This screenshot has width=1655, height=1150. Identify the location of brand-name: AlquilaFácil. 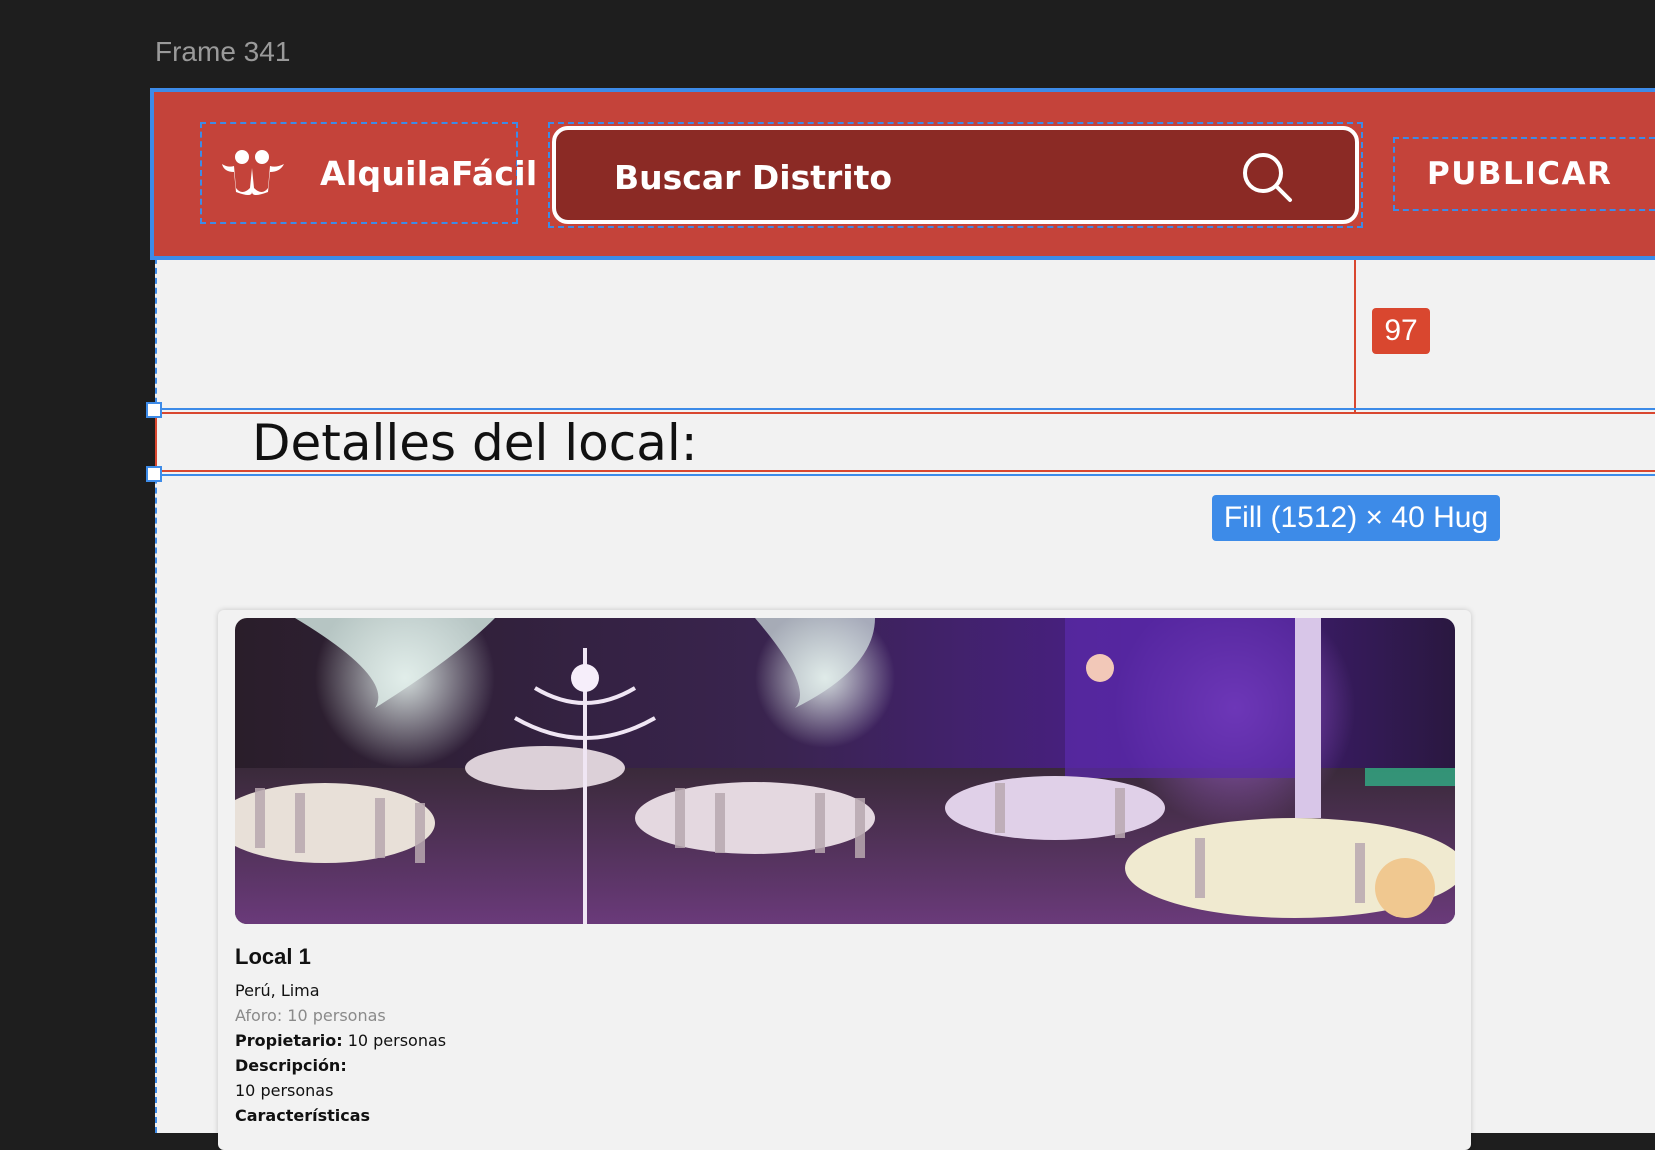
(429, 173).